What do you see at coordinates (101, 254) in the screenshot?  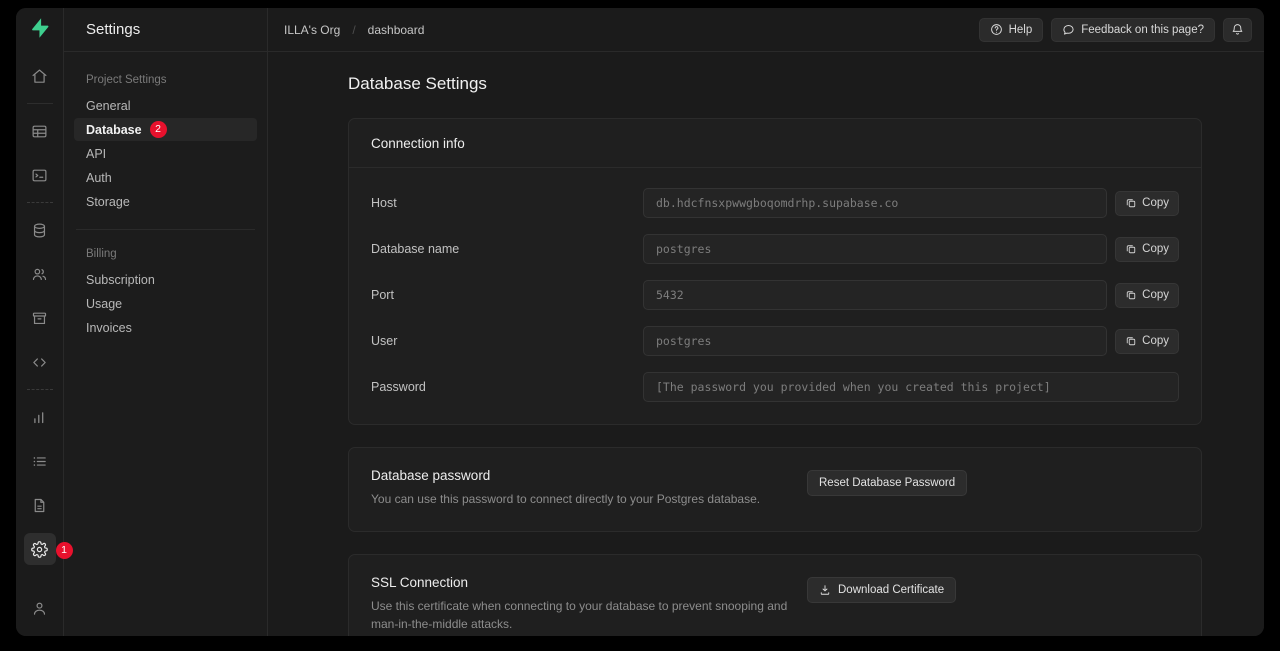 I see `nav-group-billing-label: Billing` at bounding box center [101, 254].